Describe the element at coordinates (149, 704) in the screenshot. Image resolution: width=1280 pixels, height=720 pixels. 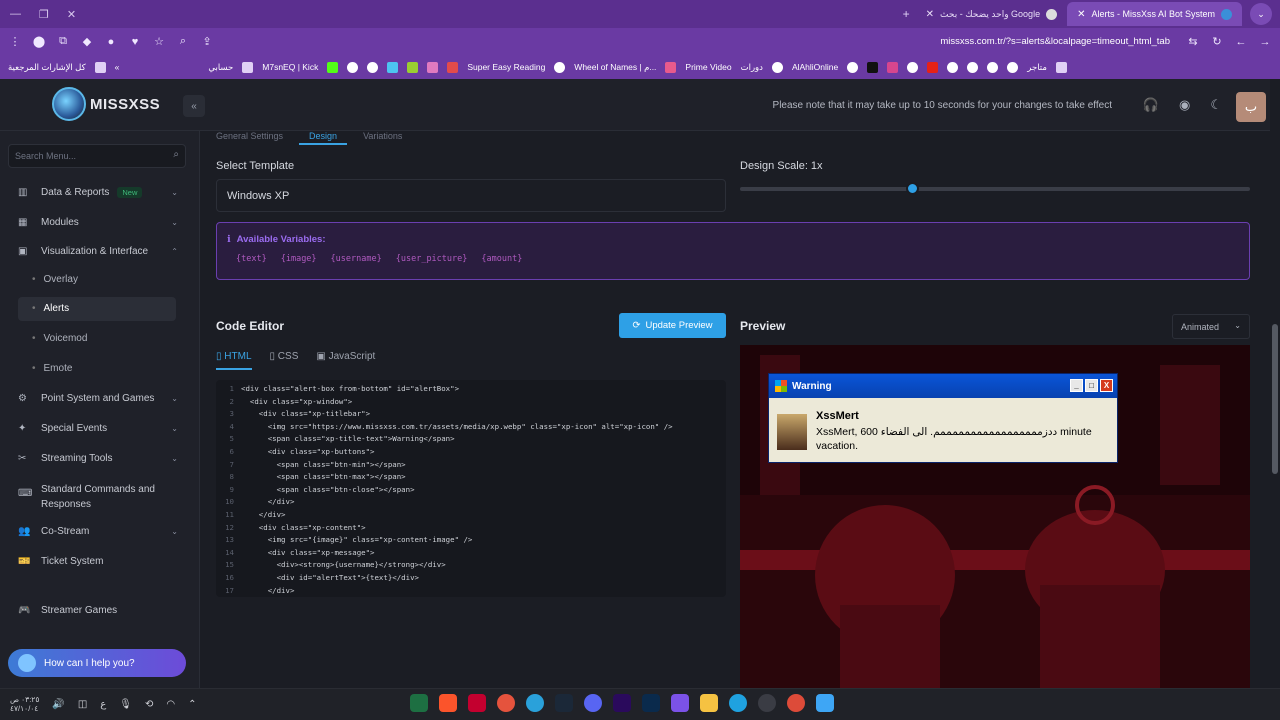
I see `sync-icon: ⟲` at that location.